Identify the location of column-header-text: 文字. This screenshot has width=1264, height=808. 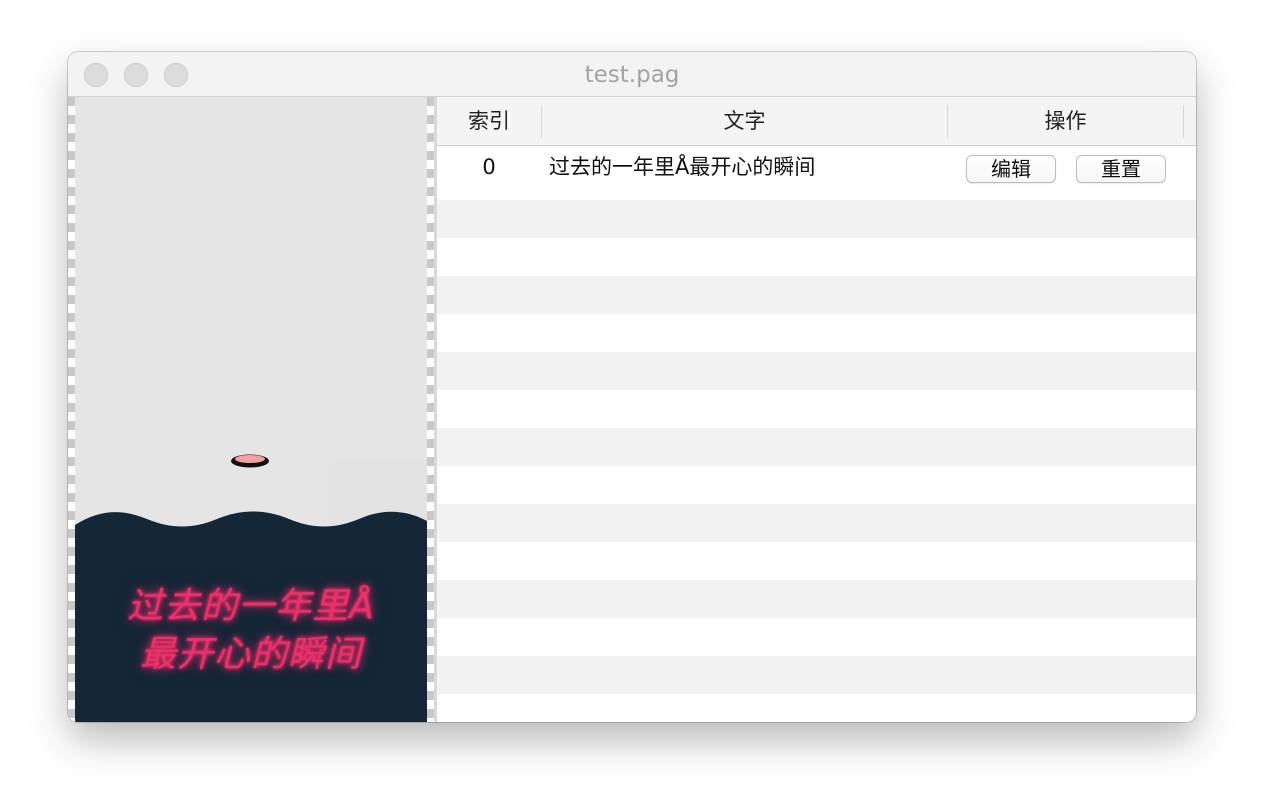
(744, 121).